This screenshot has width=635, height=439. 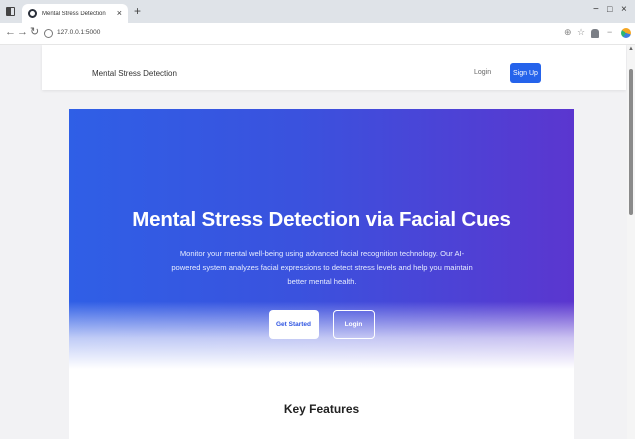 I want to click on signup-button: Sign Up, so click(x=525, y=73).